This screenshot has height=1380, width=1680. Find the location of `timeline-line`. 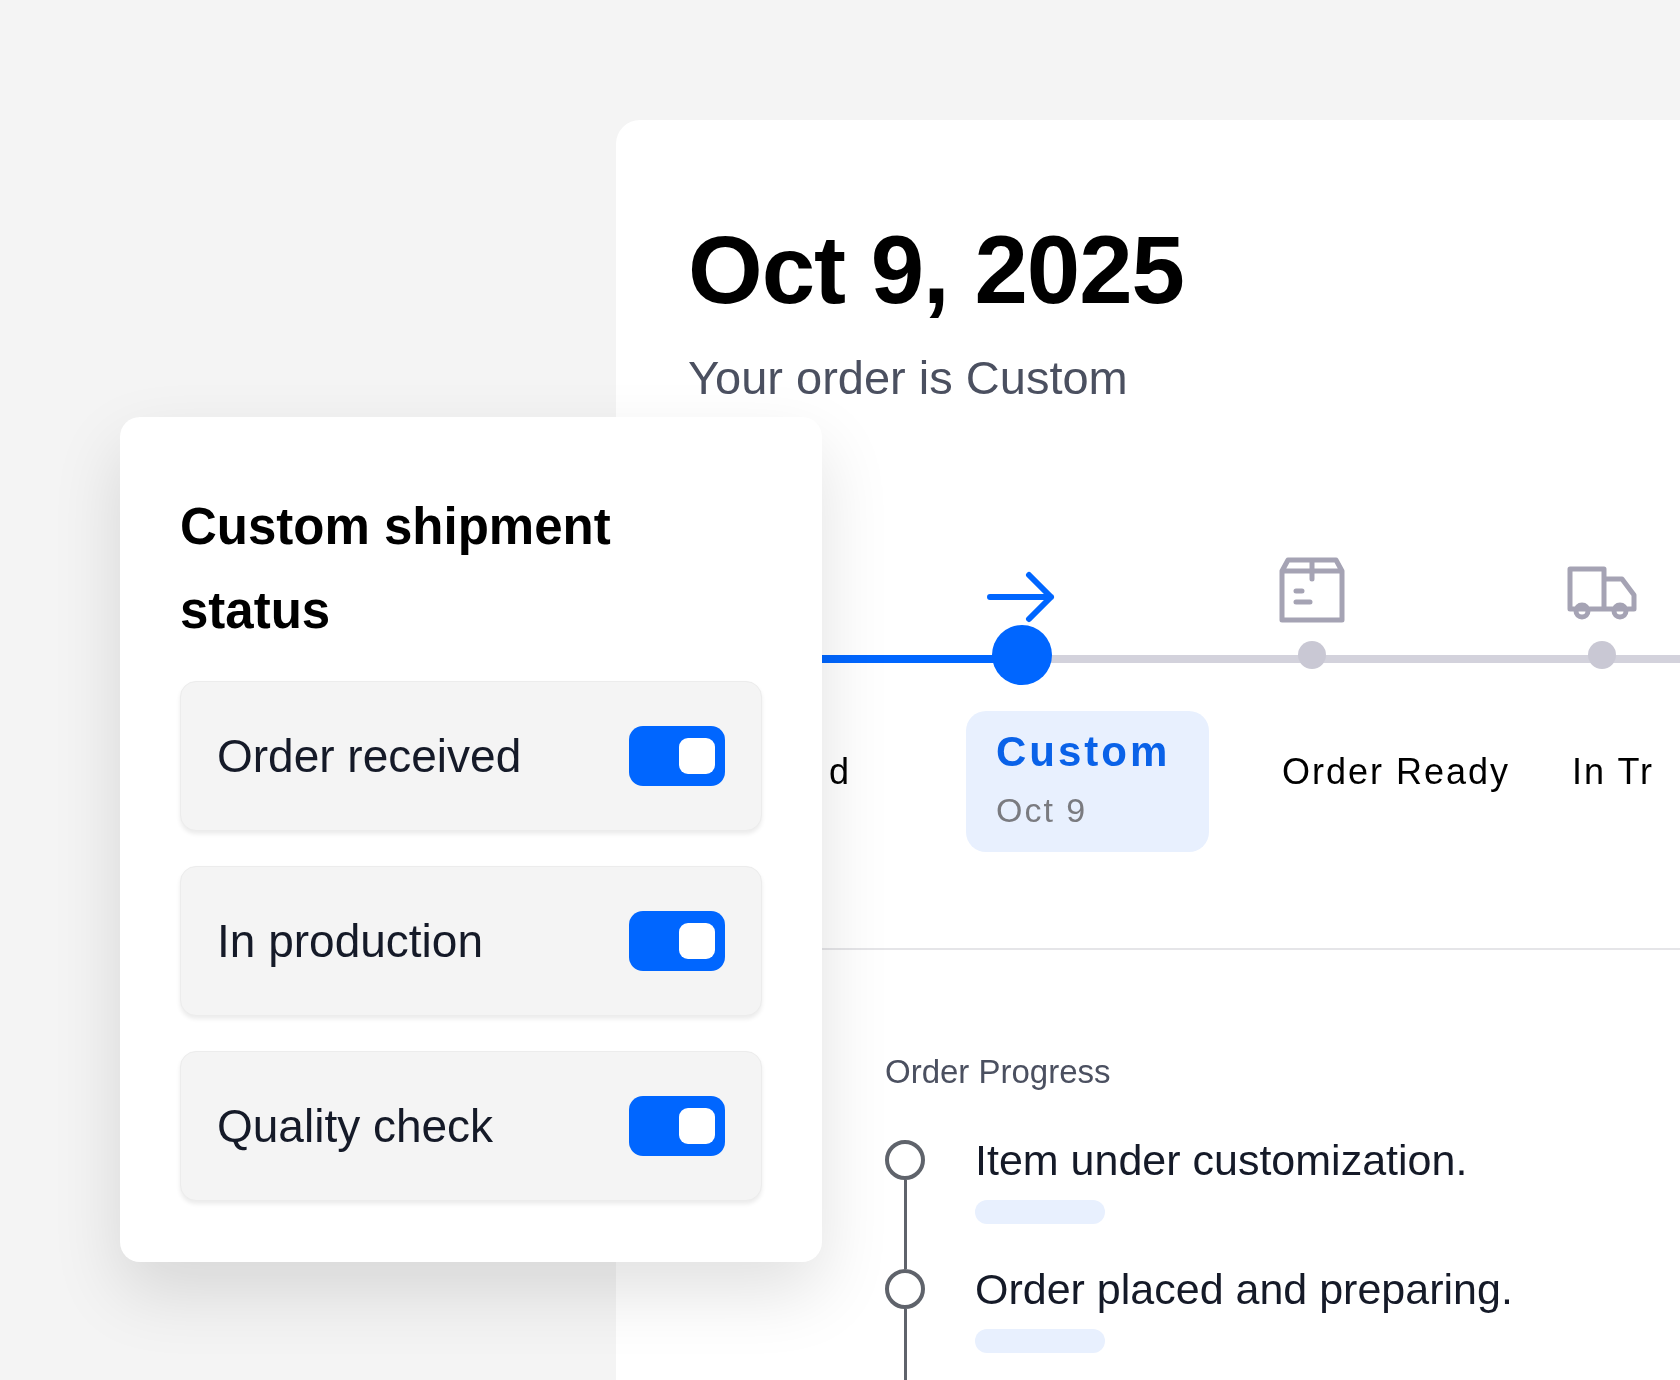

timeline-line is located at coordinates (905, 1344).